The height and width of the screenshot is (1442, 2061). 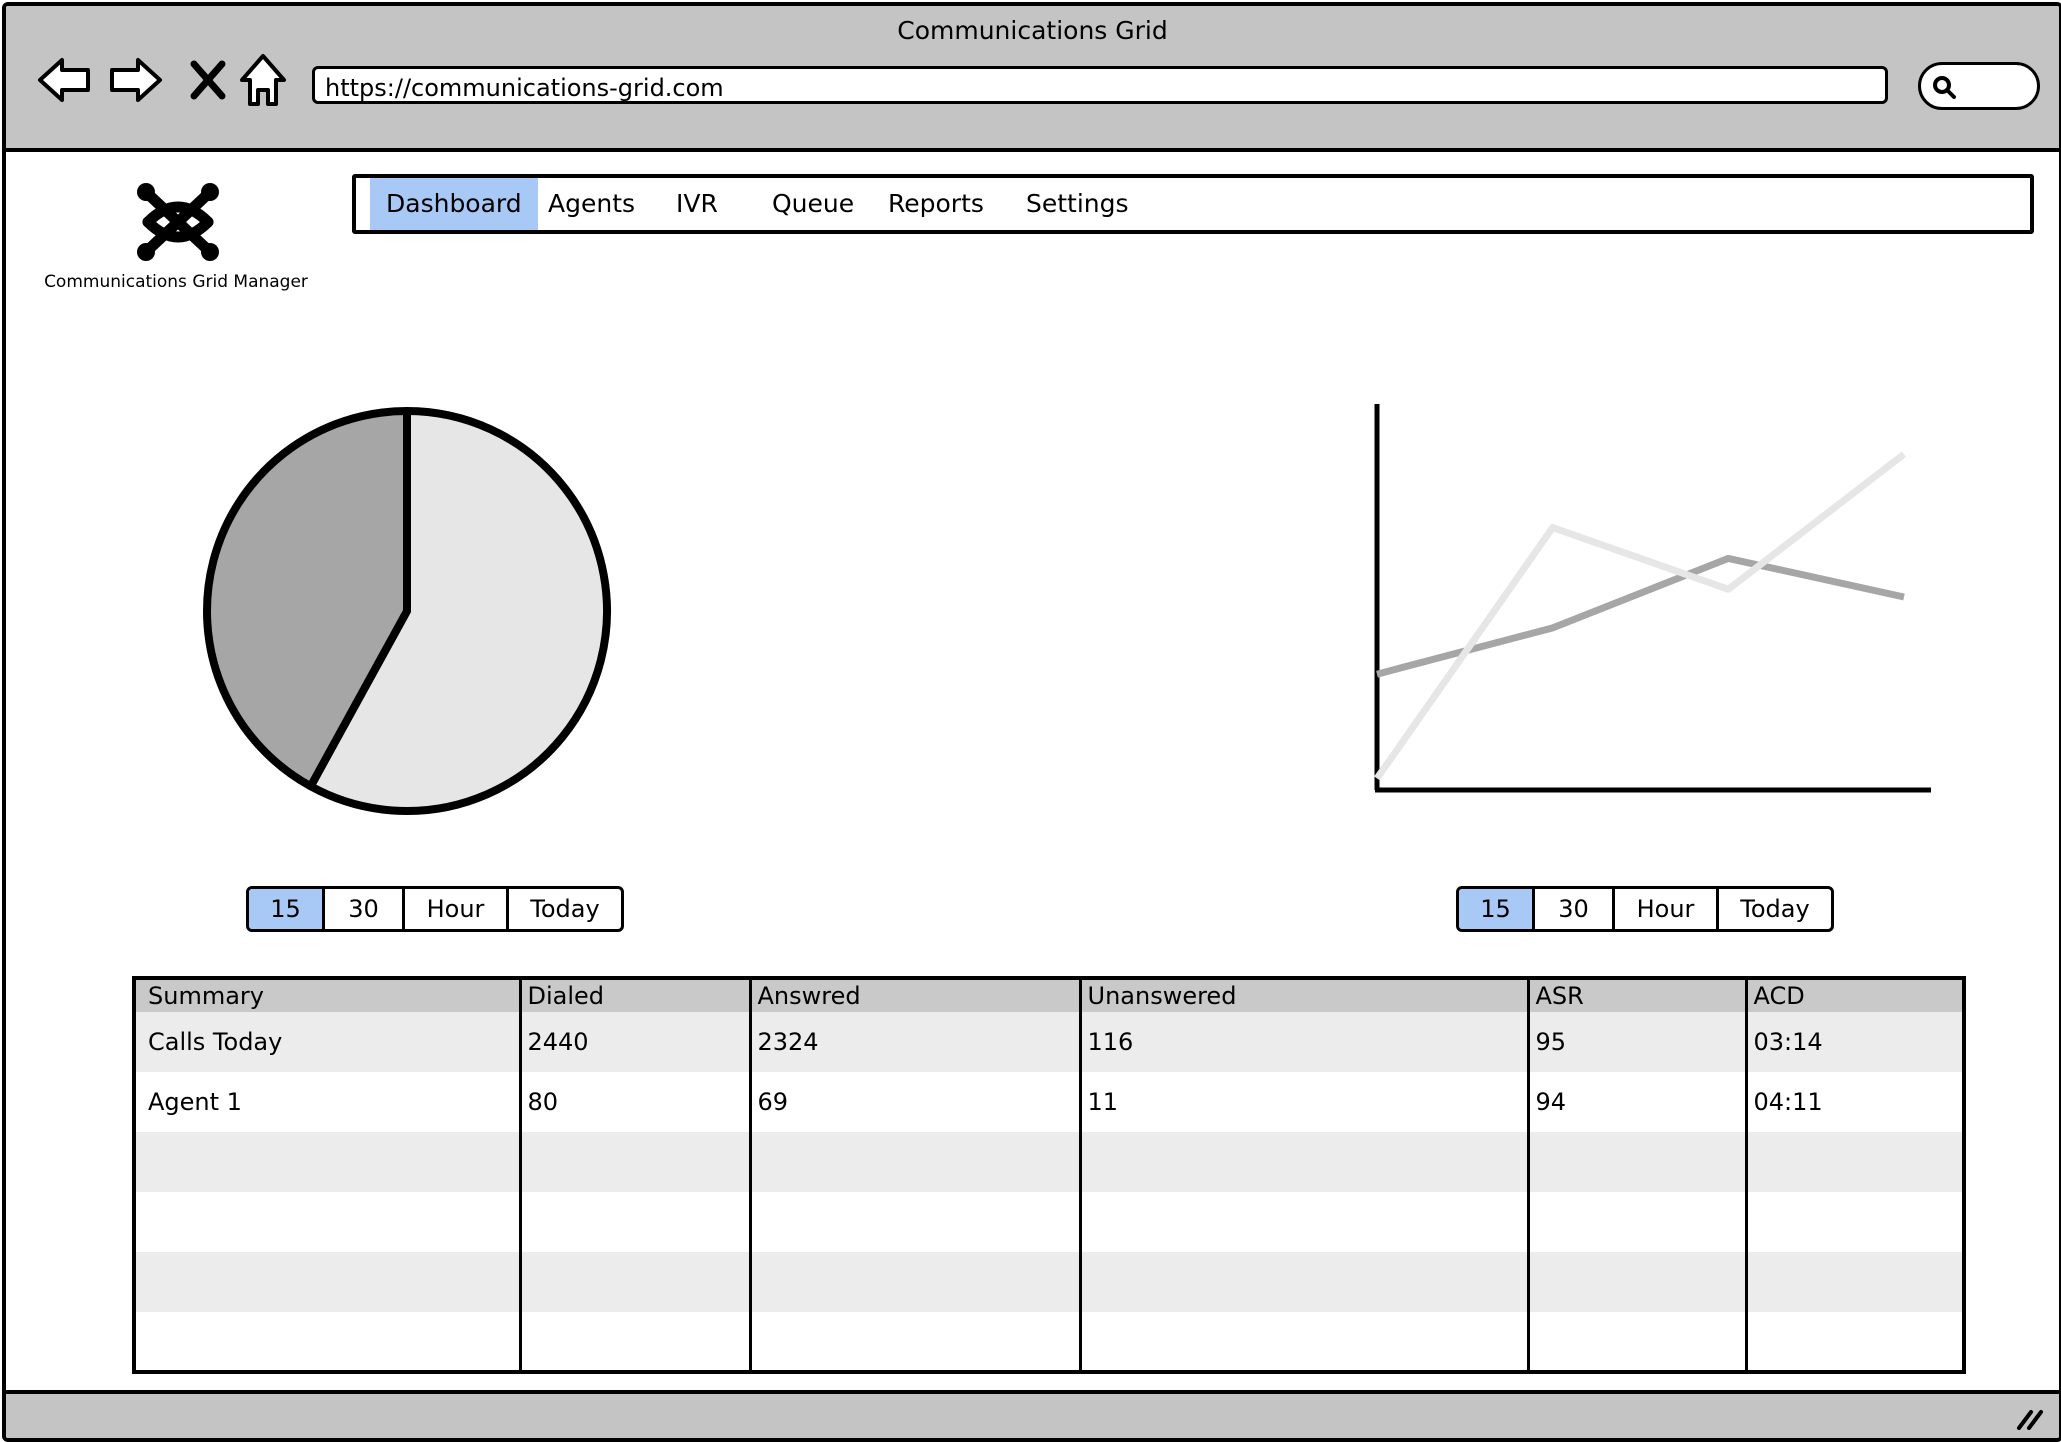 I want to click on table-cell: 2440, so click(x=634, y=1042).